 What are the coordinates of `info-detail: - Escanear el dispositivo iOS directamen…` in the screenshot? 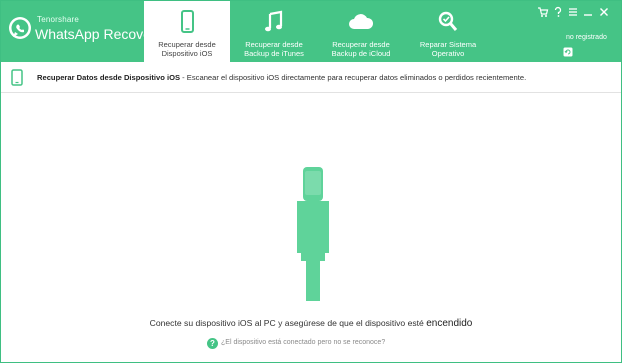 It's located at (353, 77).